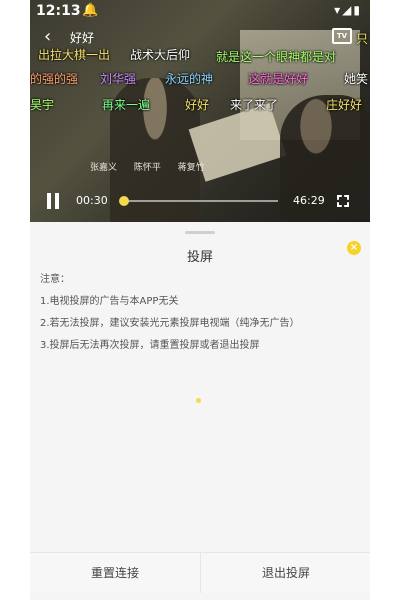 The height and width of the screenshot is (600, 400). I want to click on danmaku-comment: 昊宇, so click(42, 105).